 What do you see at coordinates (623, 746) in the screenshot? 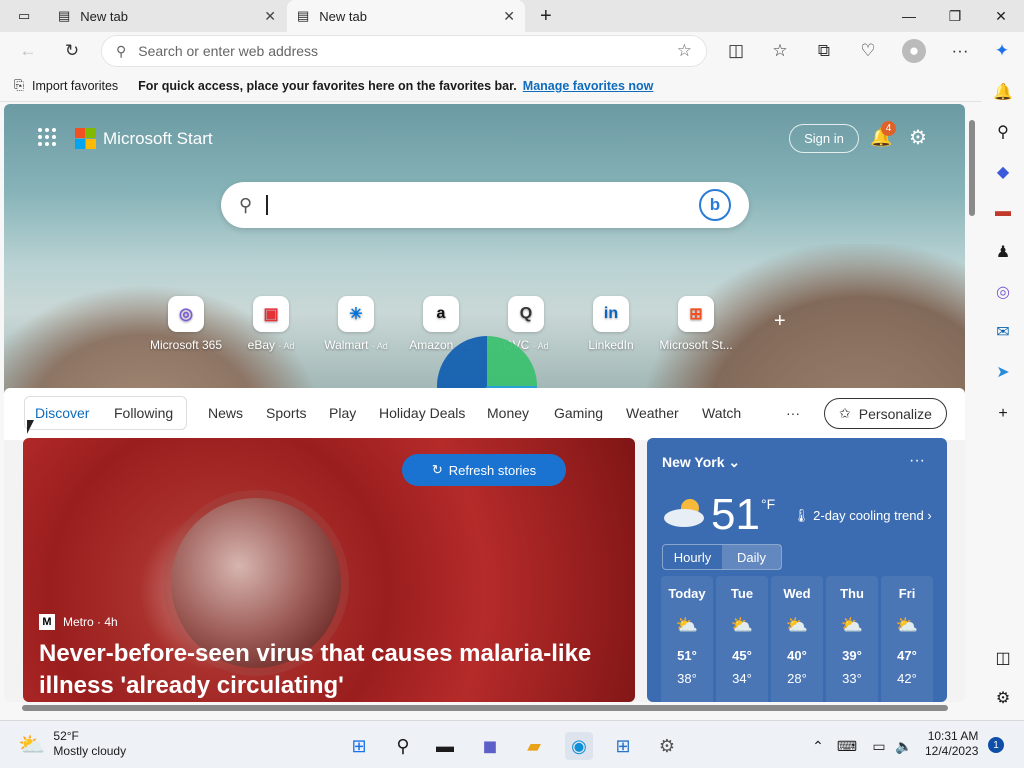
I see `microsoft-store-icon: ⊞` at bounding box center [623, 746].